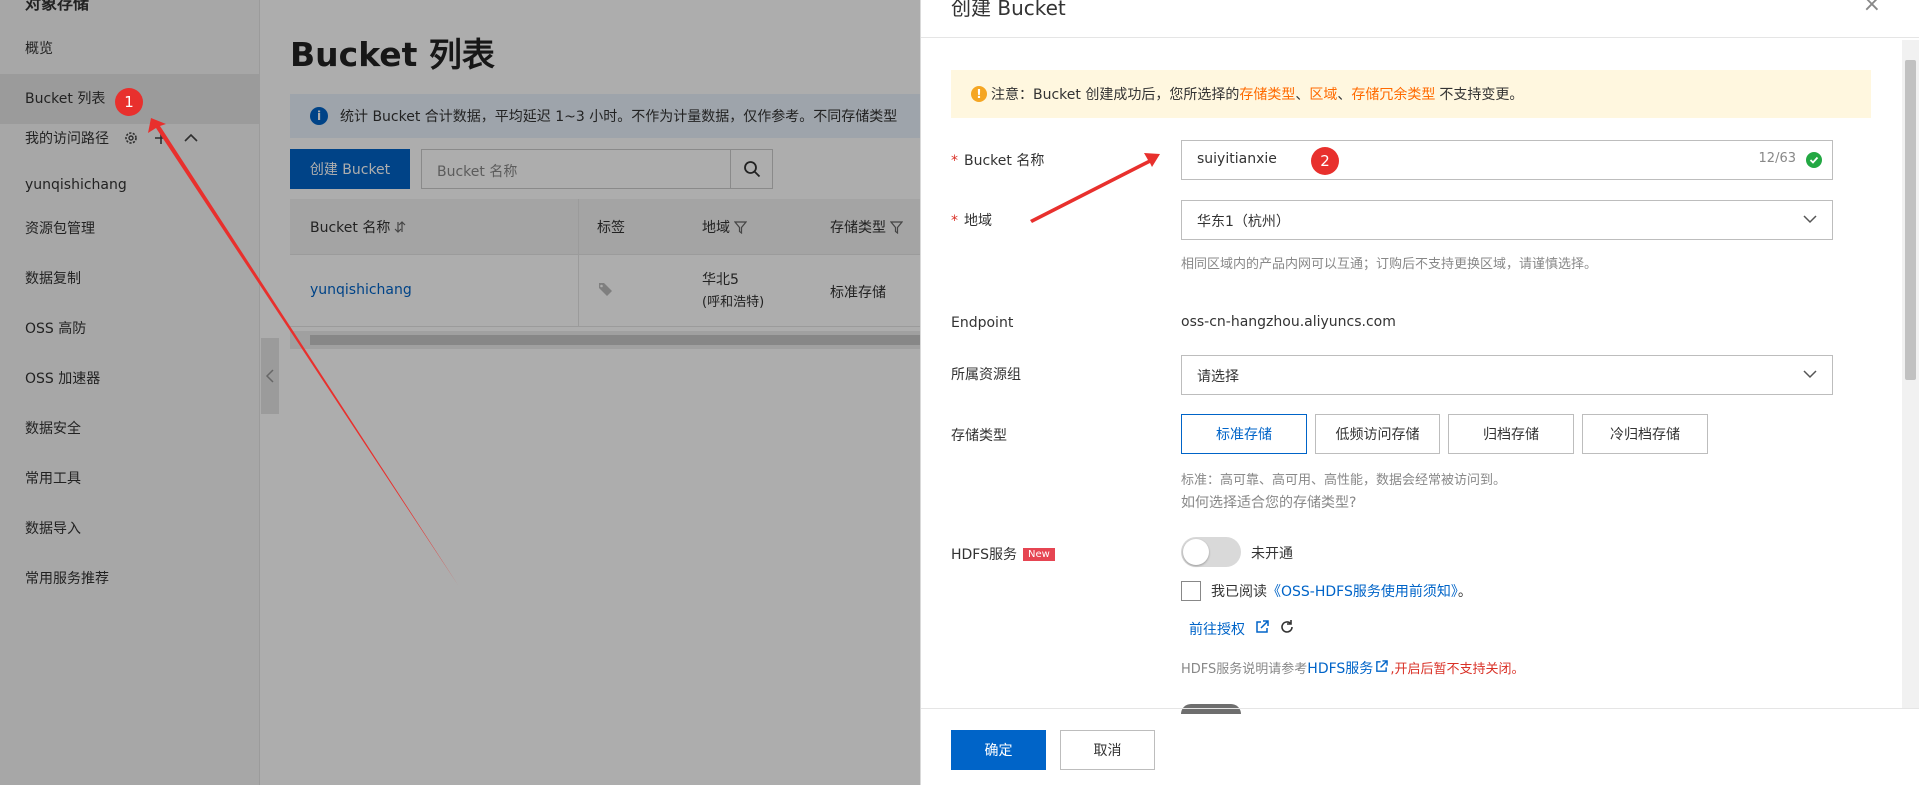 This screenshot has width=1919, height=785. I want to click on hdfs-toggle, so click(1211, 552).